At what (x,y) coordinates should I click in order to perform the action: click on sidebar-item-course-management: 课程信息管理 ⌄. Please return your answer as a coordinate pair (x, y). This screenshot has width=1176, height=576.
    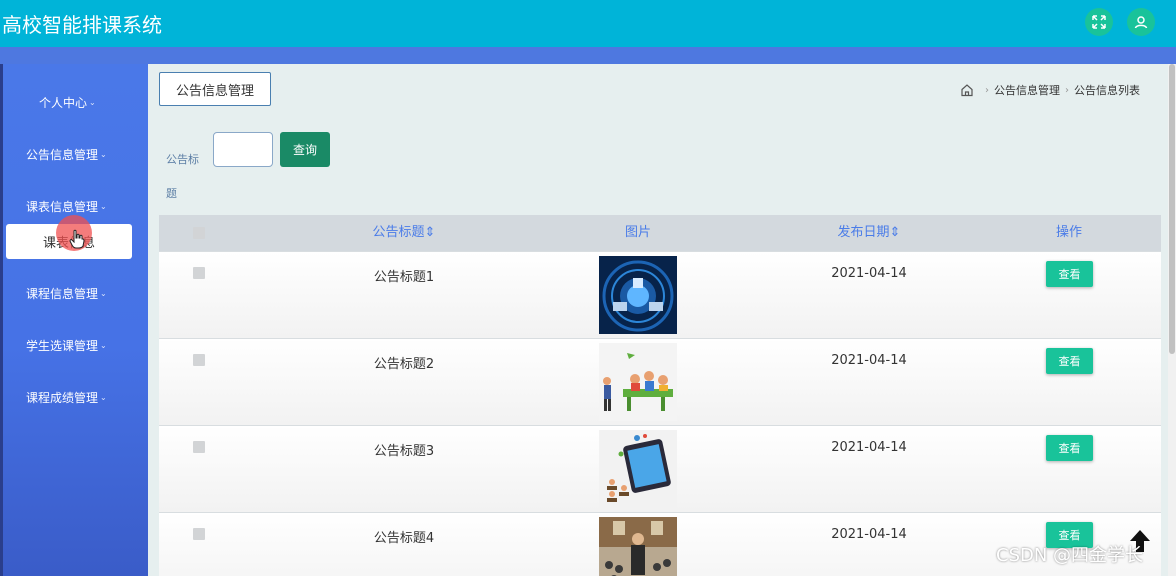
    Looking at the image, I should click on (74, 293).